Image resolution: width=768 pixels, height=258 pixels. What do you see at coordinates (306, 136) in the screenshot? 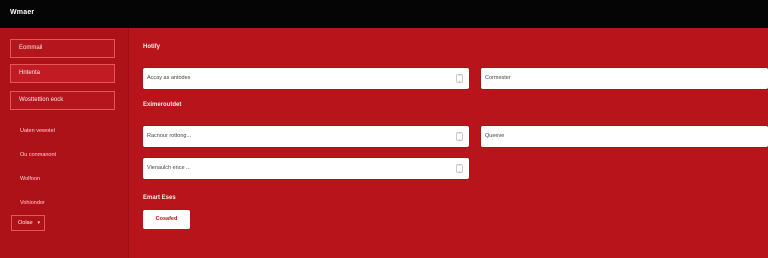
I see `field-racnour: Racnour rottong... ⌃ ⌄` at bounding box center [306, 136].